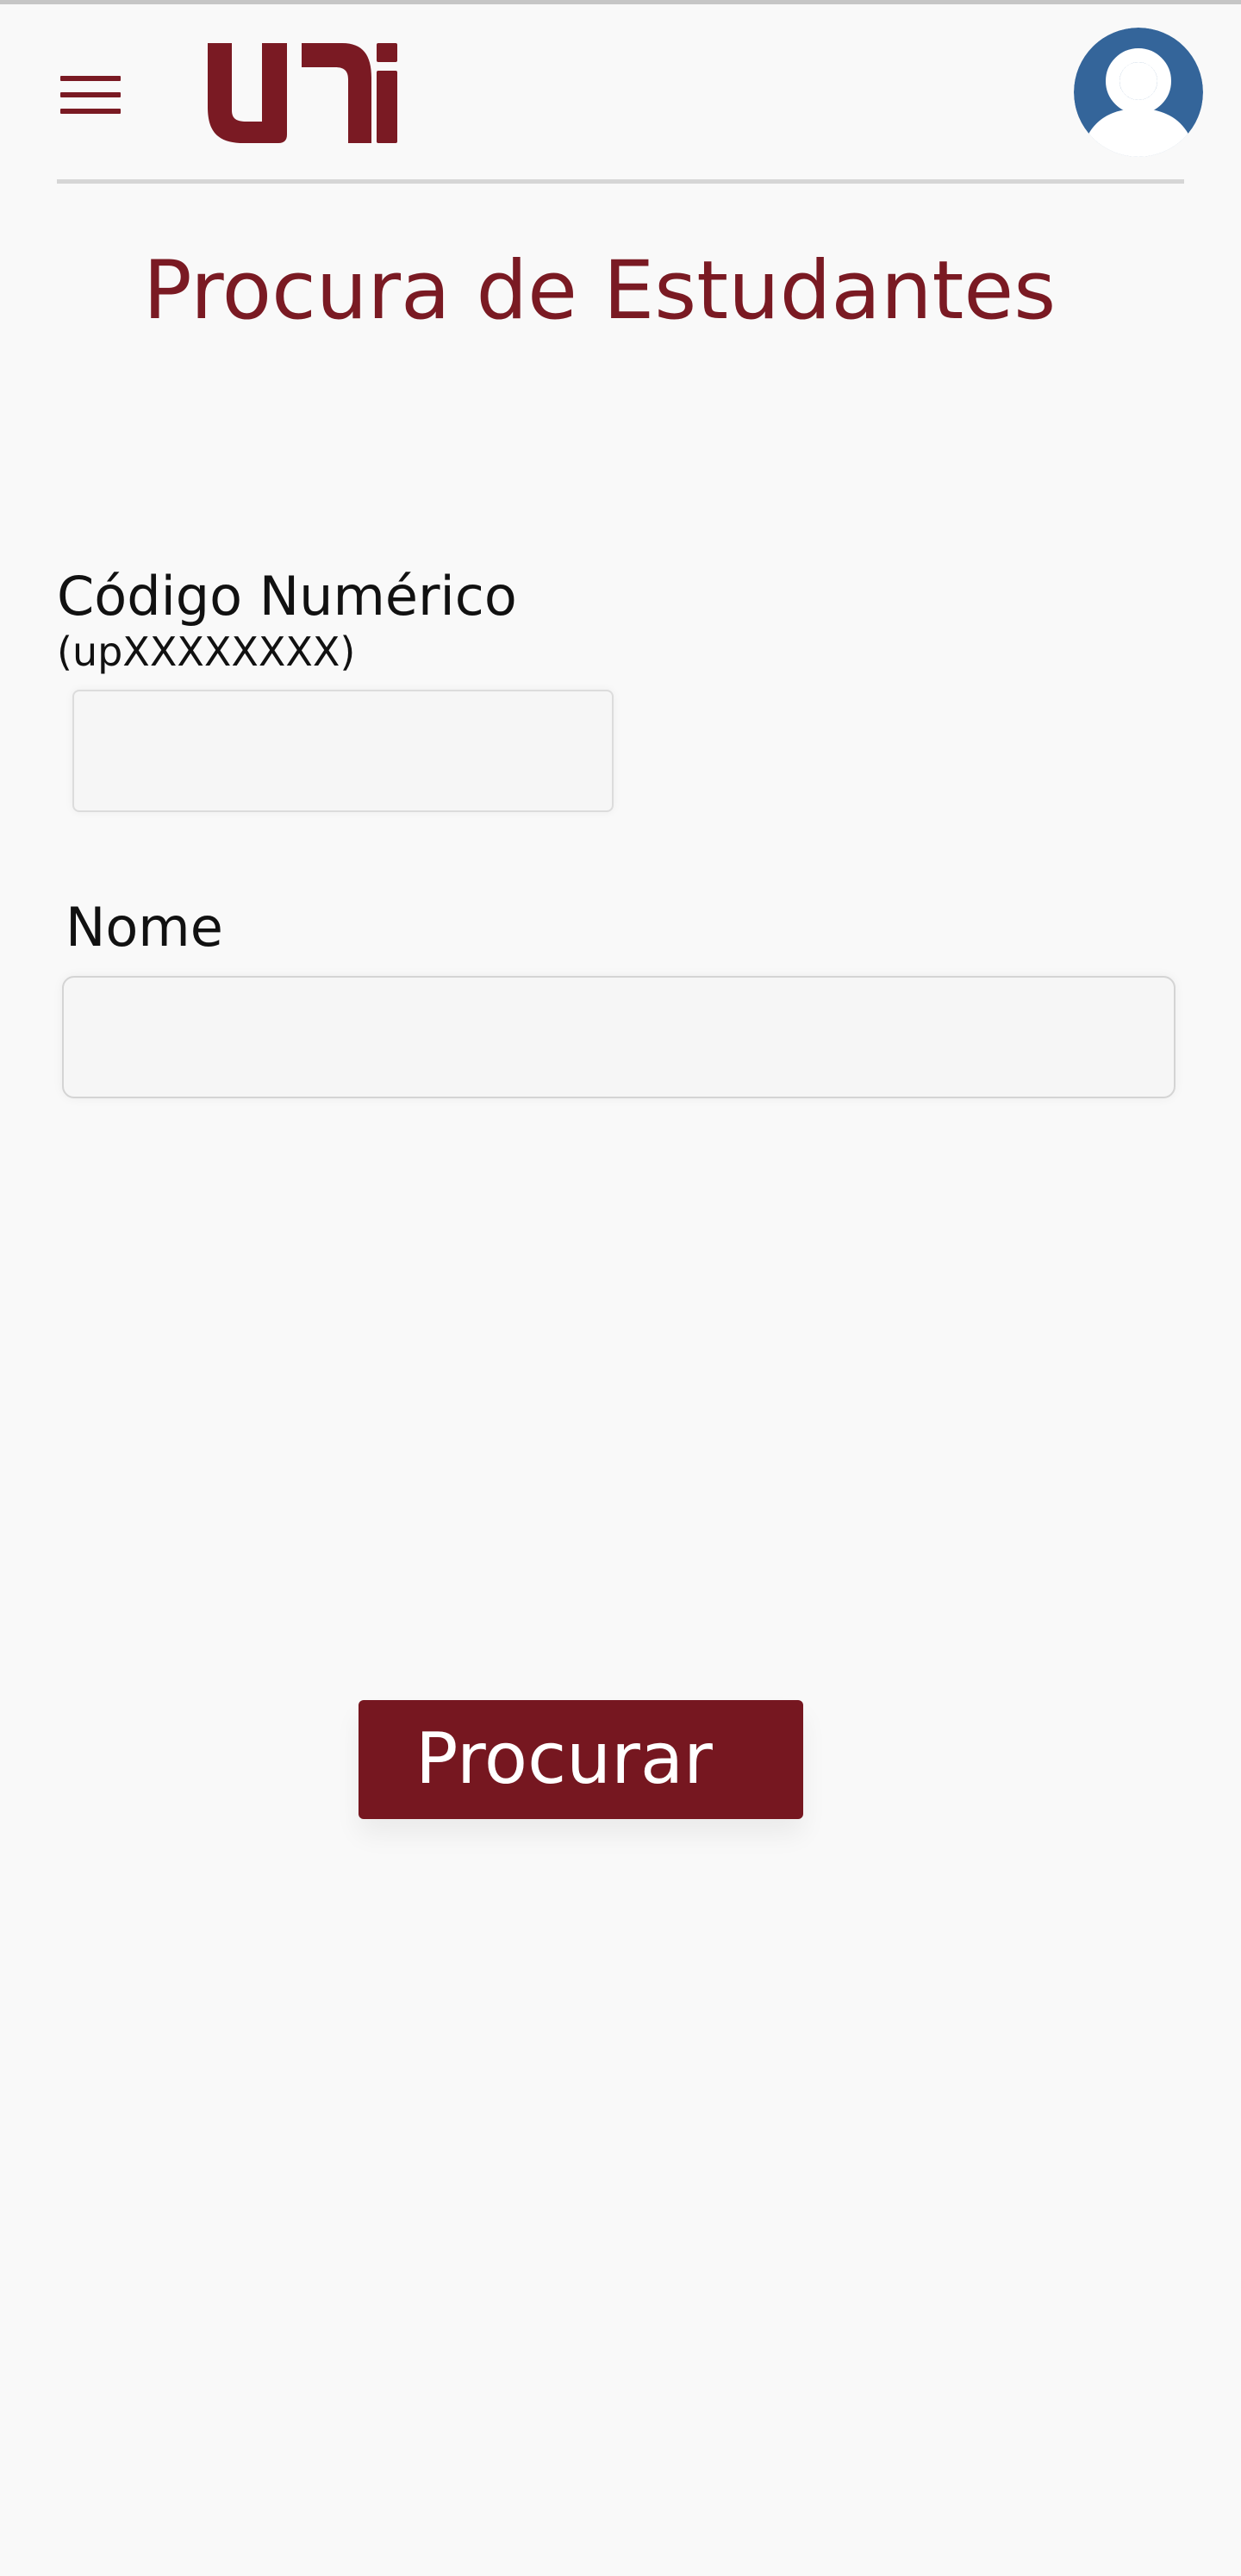 This screenshot has height=2576, width=1241. What do you see at coordinates (620, 2) in the screenshot?
I see `top-border` at bounding box center [620, 2].